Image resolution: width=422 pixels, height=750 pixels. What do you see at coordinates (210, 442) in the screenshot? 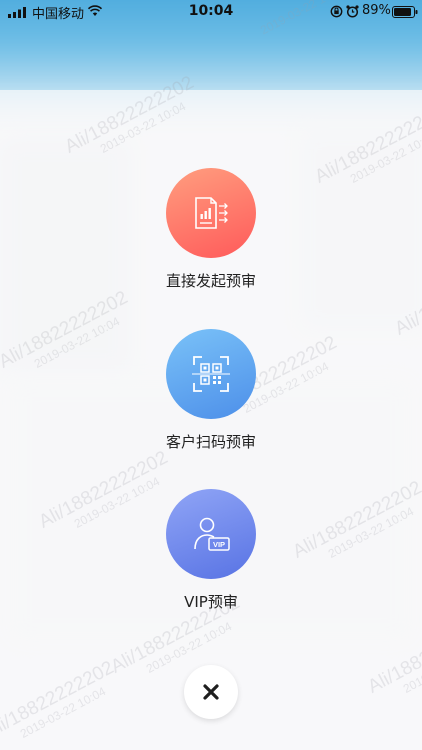
I see `scan-review-label: 客户扫码预审` at bounding box center [210, 442].